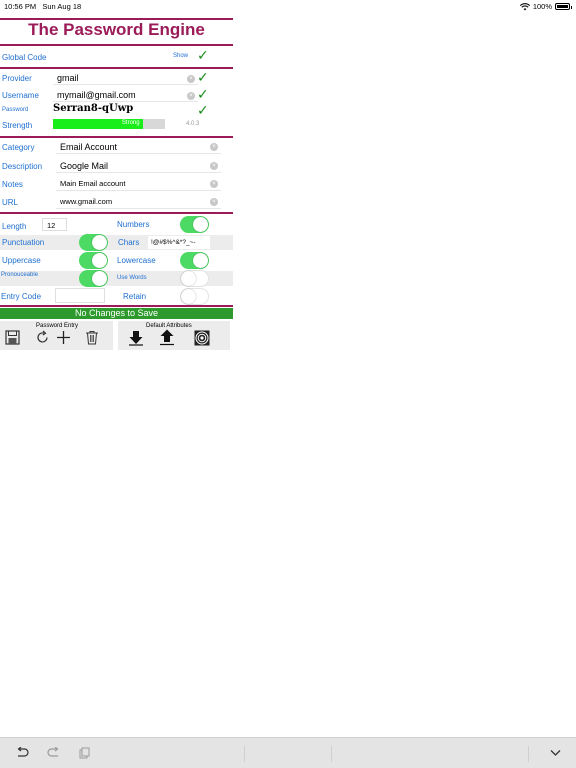  I want to click on status-date: Sun Aug 18, so click(62, 6).